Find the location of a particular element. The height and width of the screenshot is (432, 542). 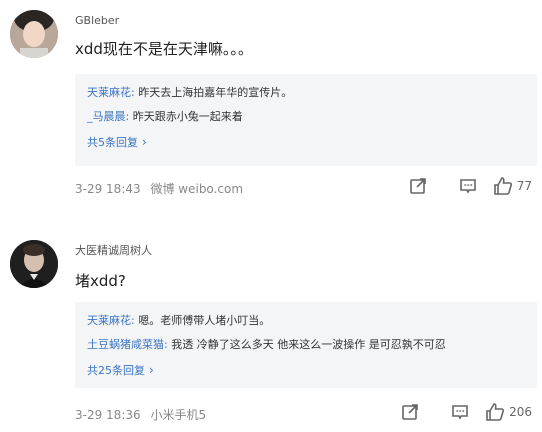

source: 小米手机5 is located at coordinates (178, 415).